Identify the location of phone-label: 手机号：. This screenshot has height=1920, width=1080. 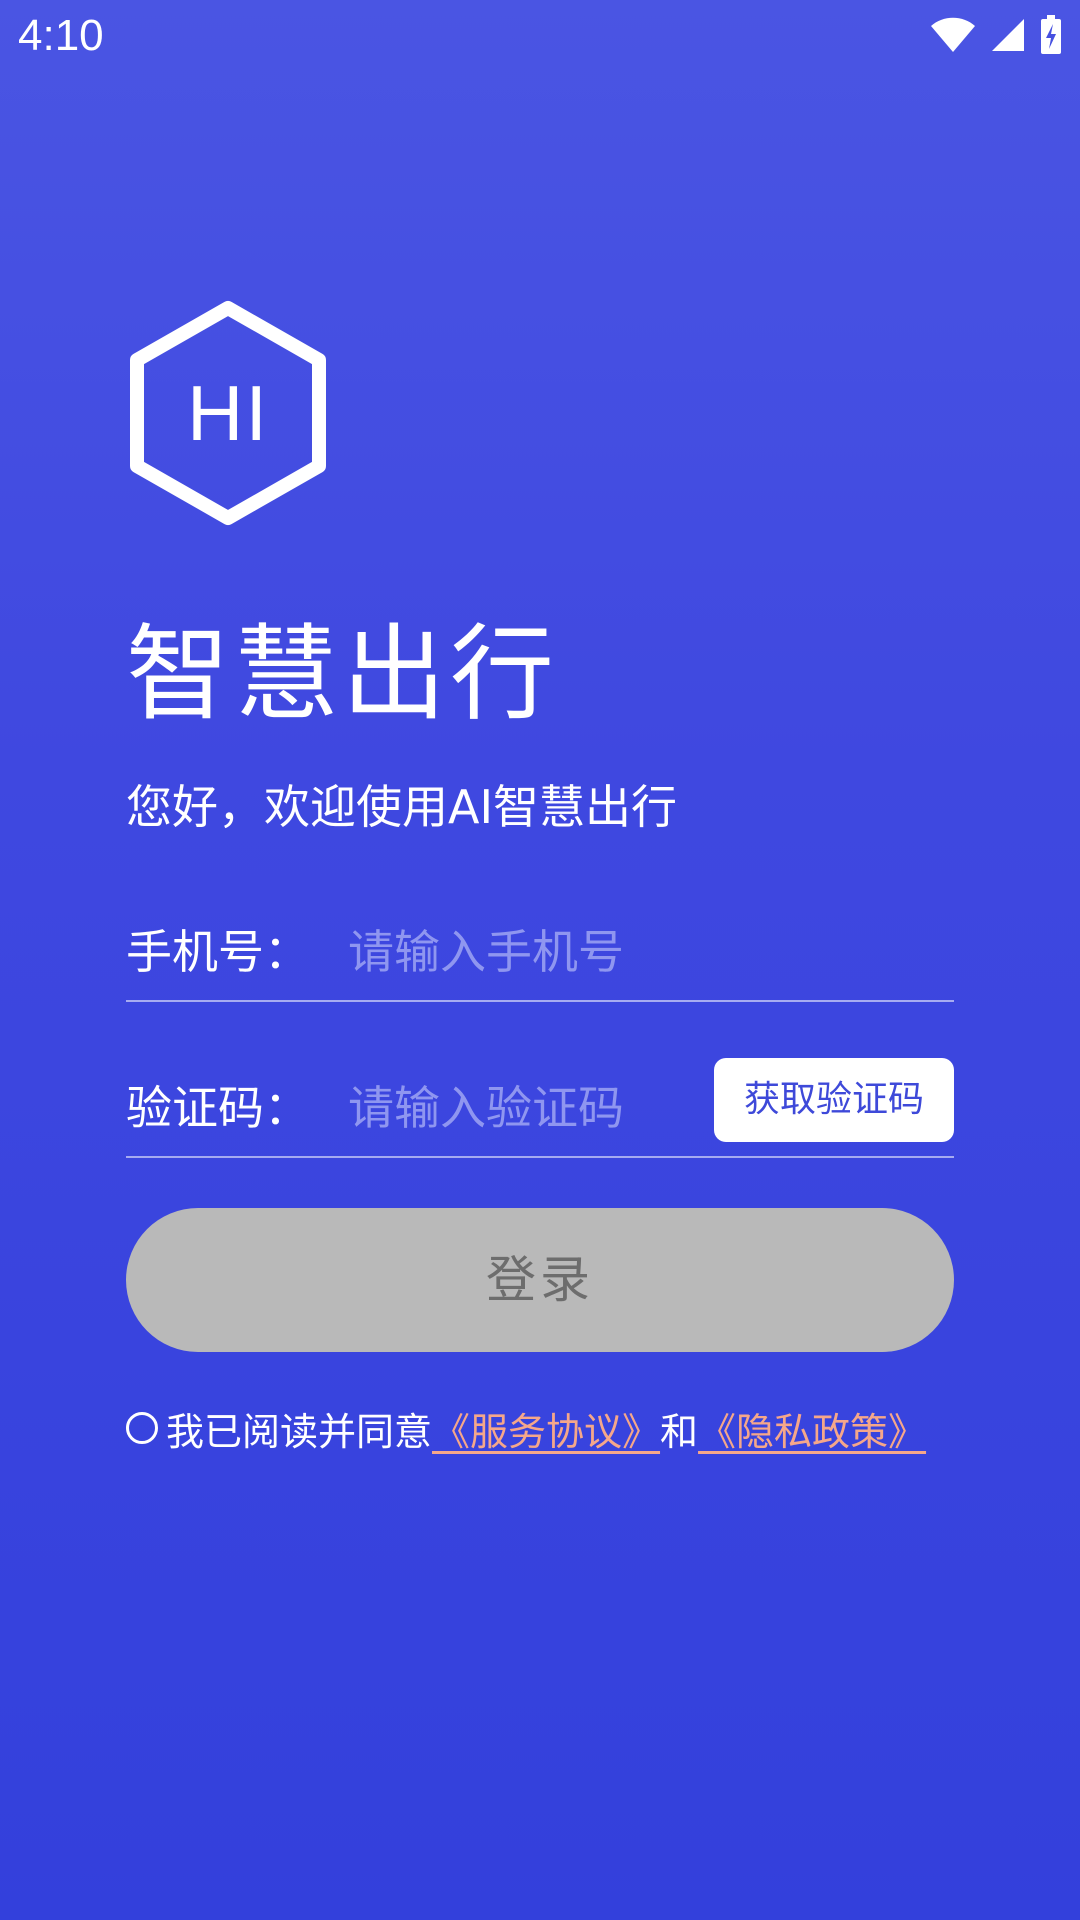
(218, 952).